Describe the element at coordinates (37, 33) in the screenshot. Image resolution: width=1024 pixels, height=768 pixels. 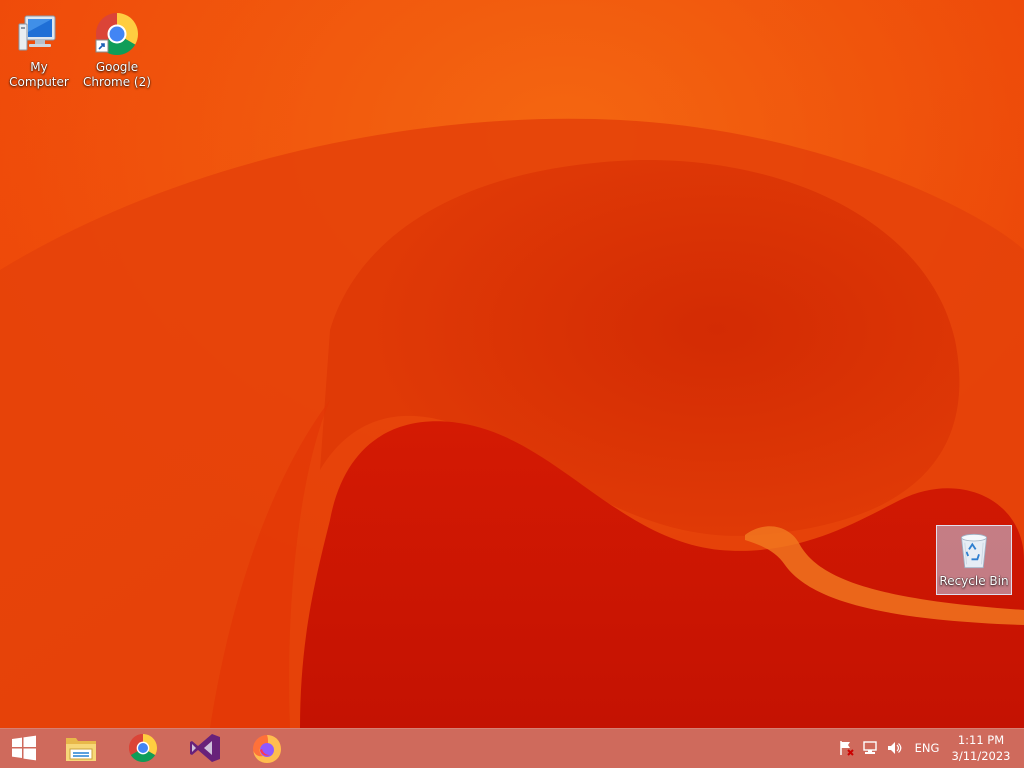
I see `computer-icon` at that location.